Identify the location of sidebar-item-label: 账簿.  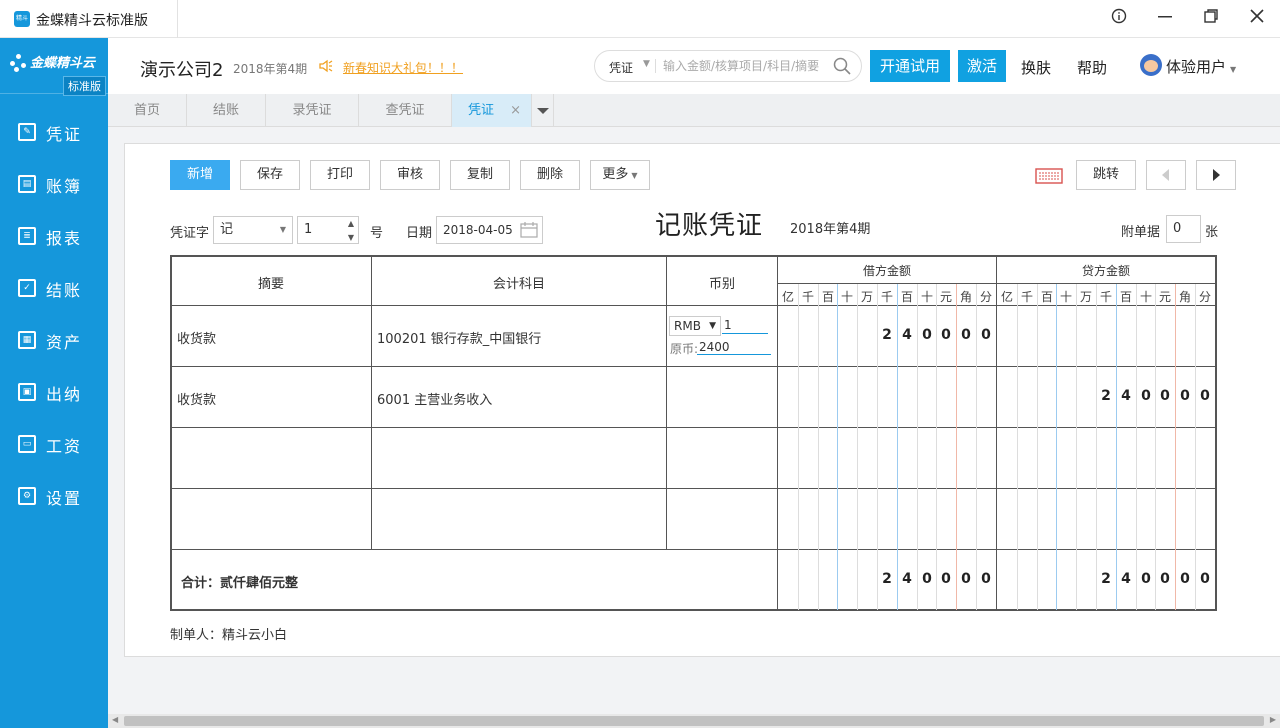
(64, 186).